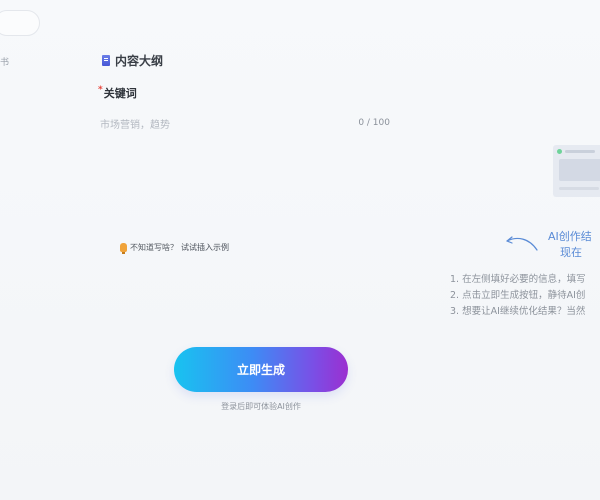  What do you see at coordinates (518, 279) in the screenshot?
I see `guide-step: 1. 在左侧填好必要的信息，填写` at bounding box center [518, 279].